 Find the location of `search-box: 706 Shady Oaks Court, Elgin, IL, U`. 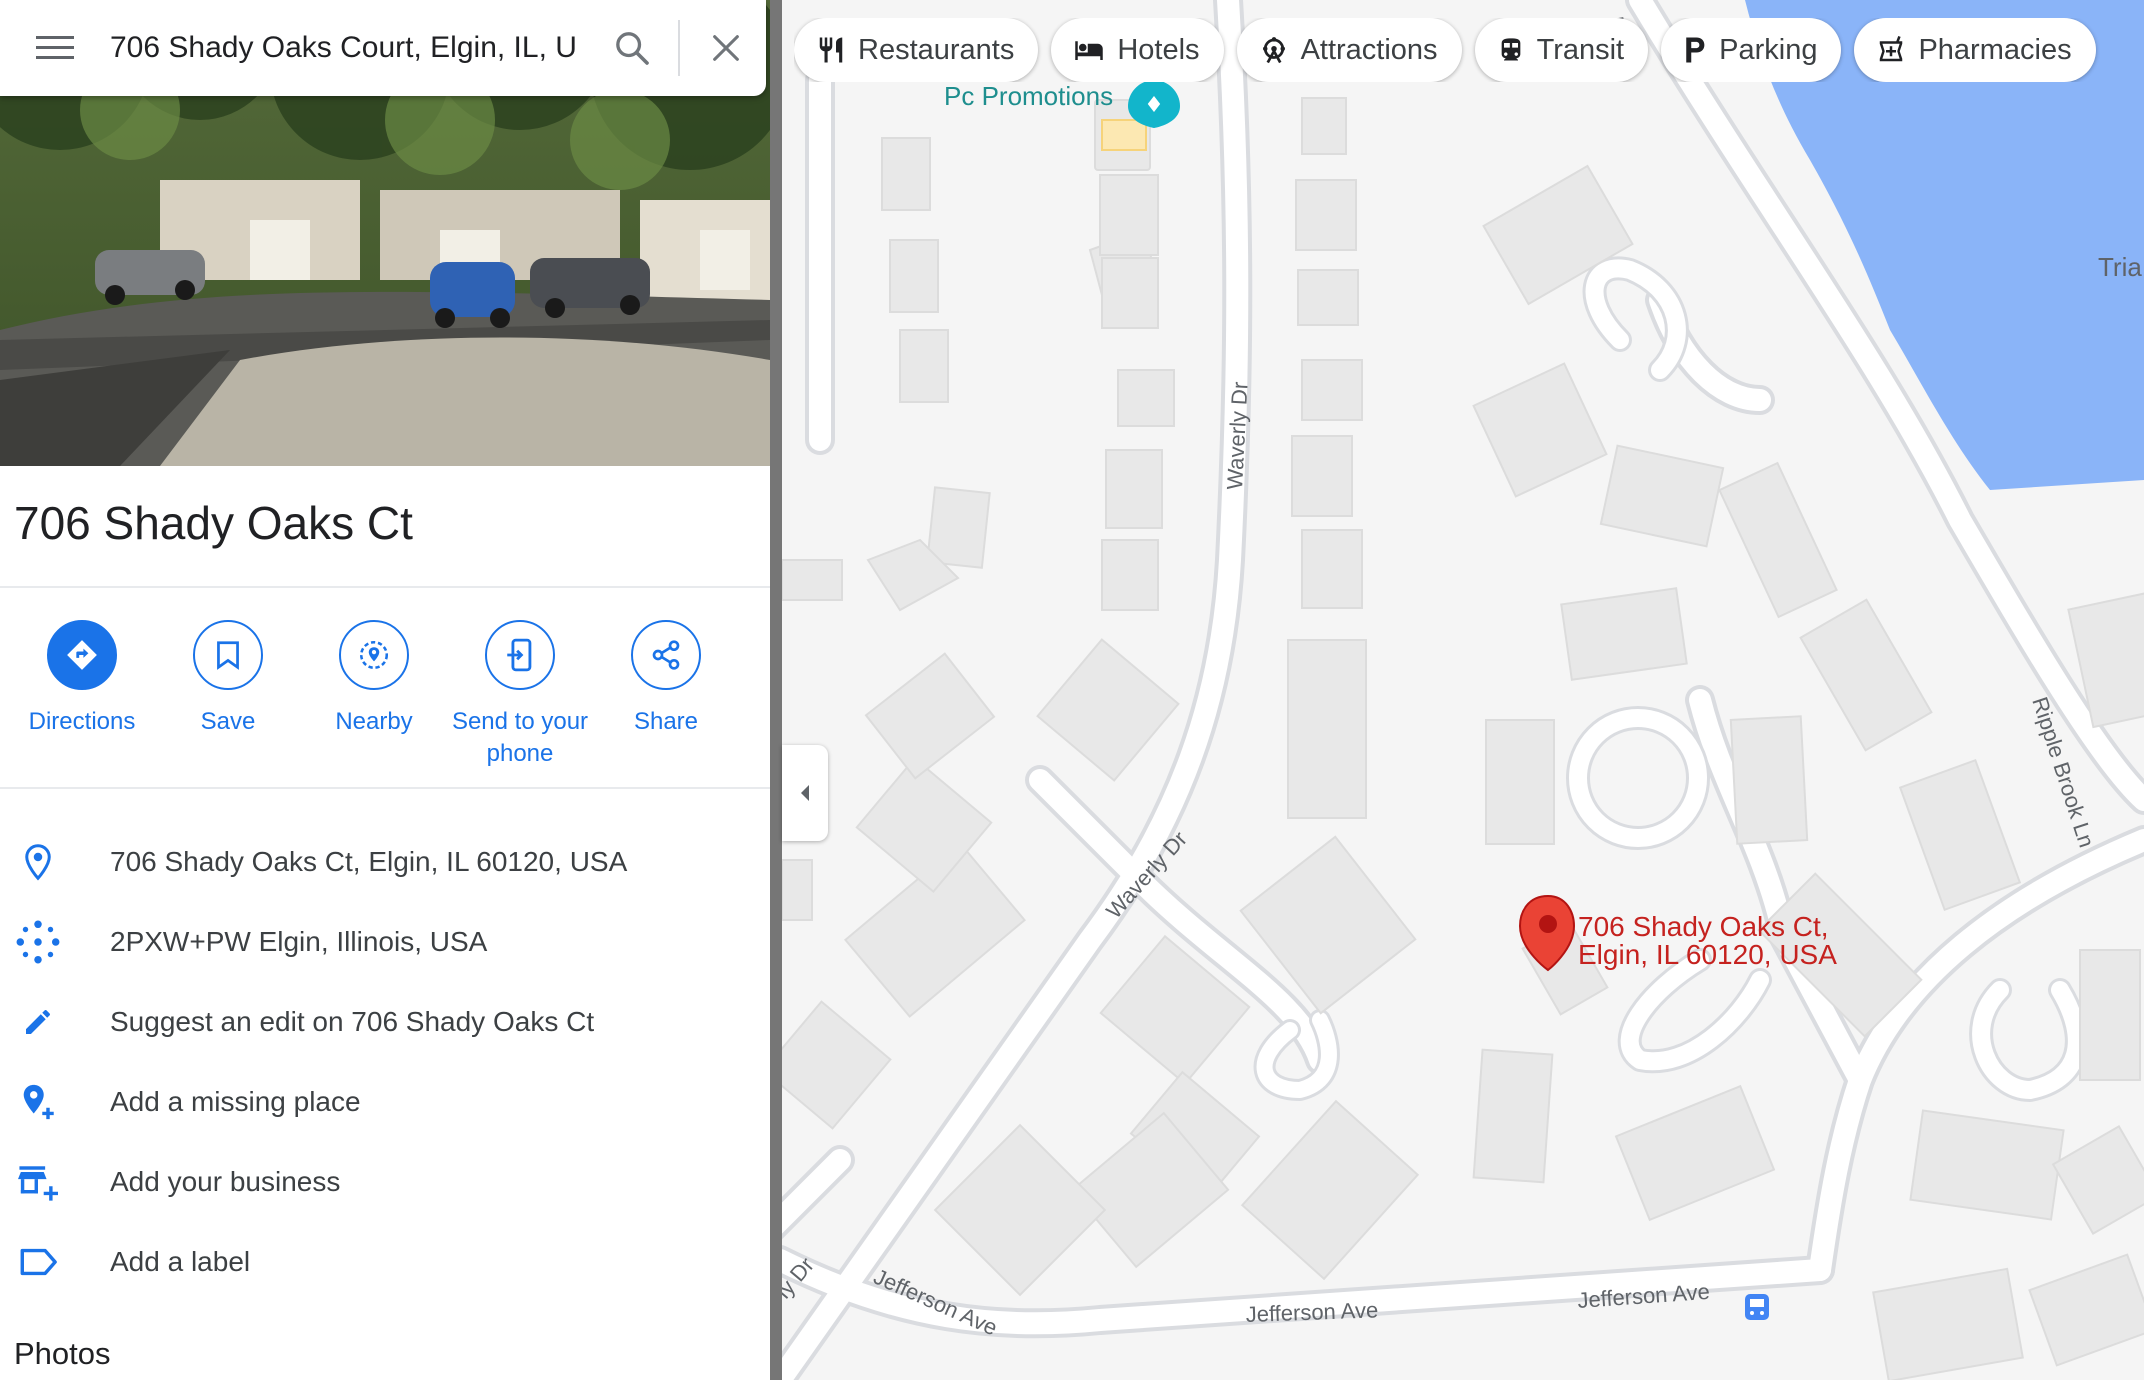

search-box: 706 Shady Oaks Court, Elgin, IL, U is located at coordinates (383, 48).